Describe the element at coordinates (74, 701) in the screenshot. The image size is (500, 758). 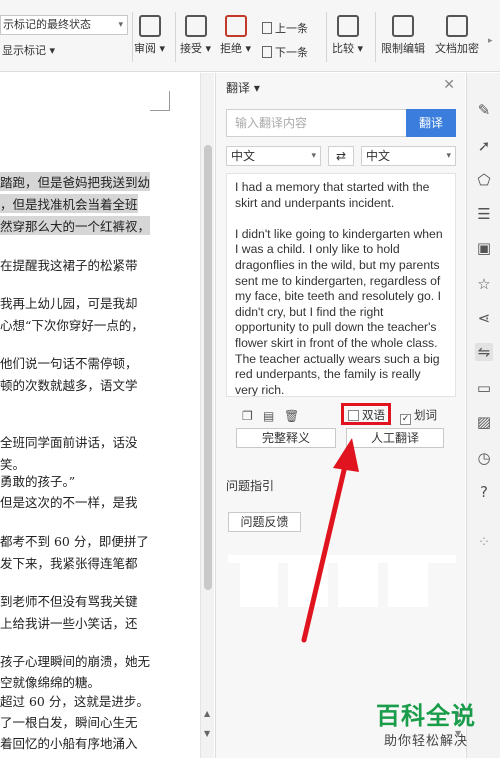
I see `doc-line: 超过 60 分，这就是进步。` at that location.